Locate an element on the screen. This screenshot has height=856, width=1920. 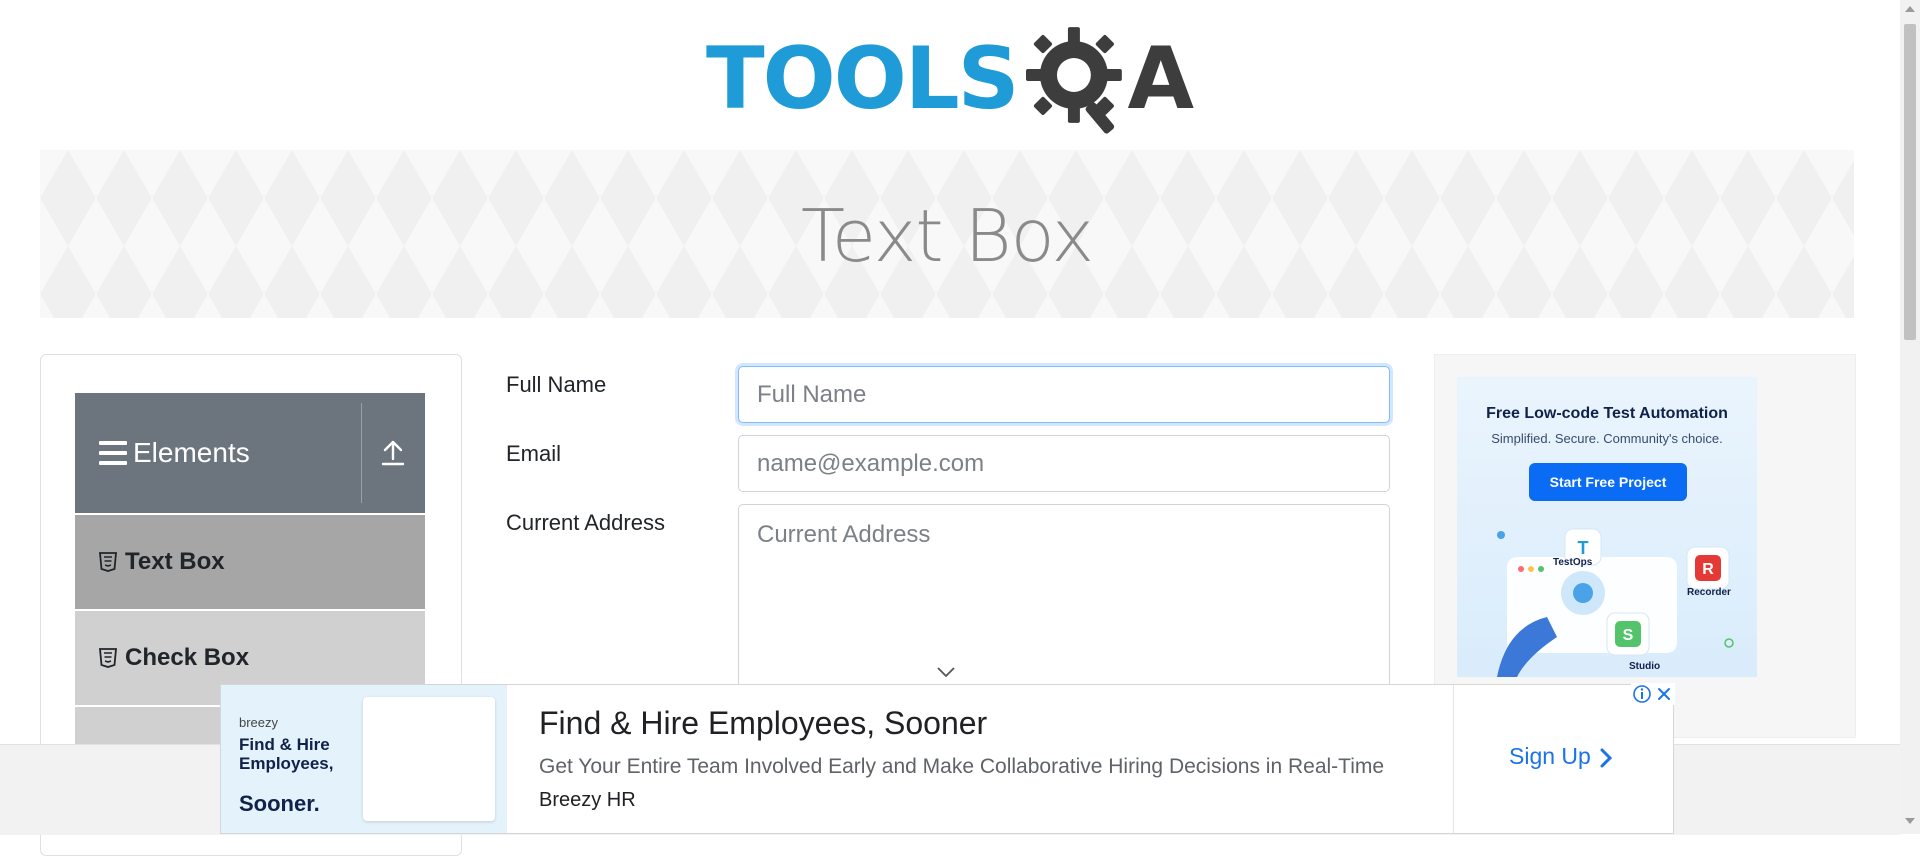
scrollbar-thumb is located at coordinates (1910, 182).